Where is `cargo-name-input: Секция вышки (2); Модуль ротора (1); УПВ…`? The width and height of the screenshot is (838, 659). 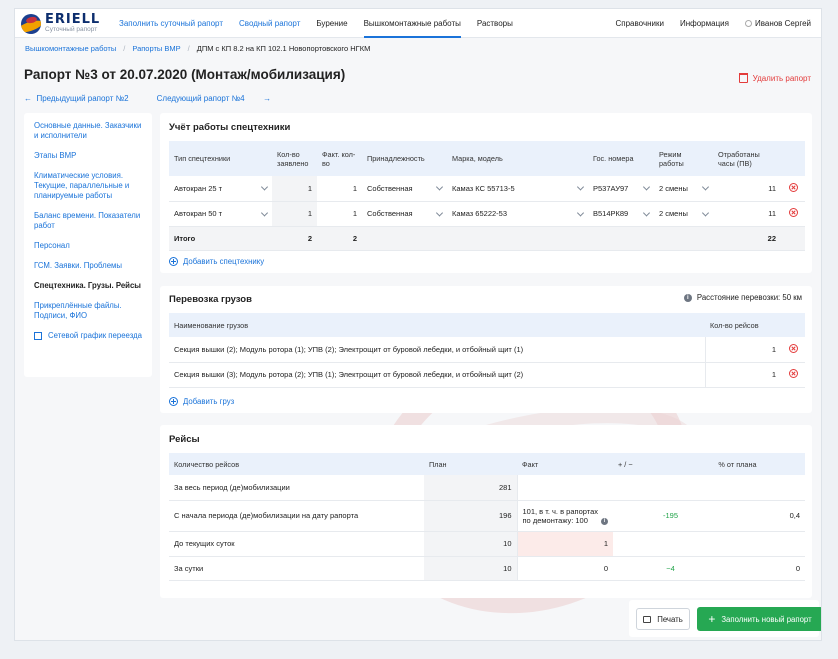
cargo-name-input: Секция вышки (2); Модуль ротора (1); УПВ… is located at coordinates (437, 350).